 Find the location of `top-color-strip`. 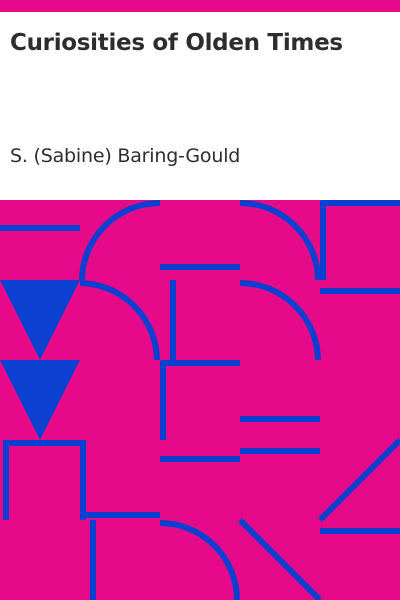

top-color-strip is located at coordinates (200, 6).